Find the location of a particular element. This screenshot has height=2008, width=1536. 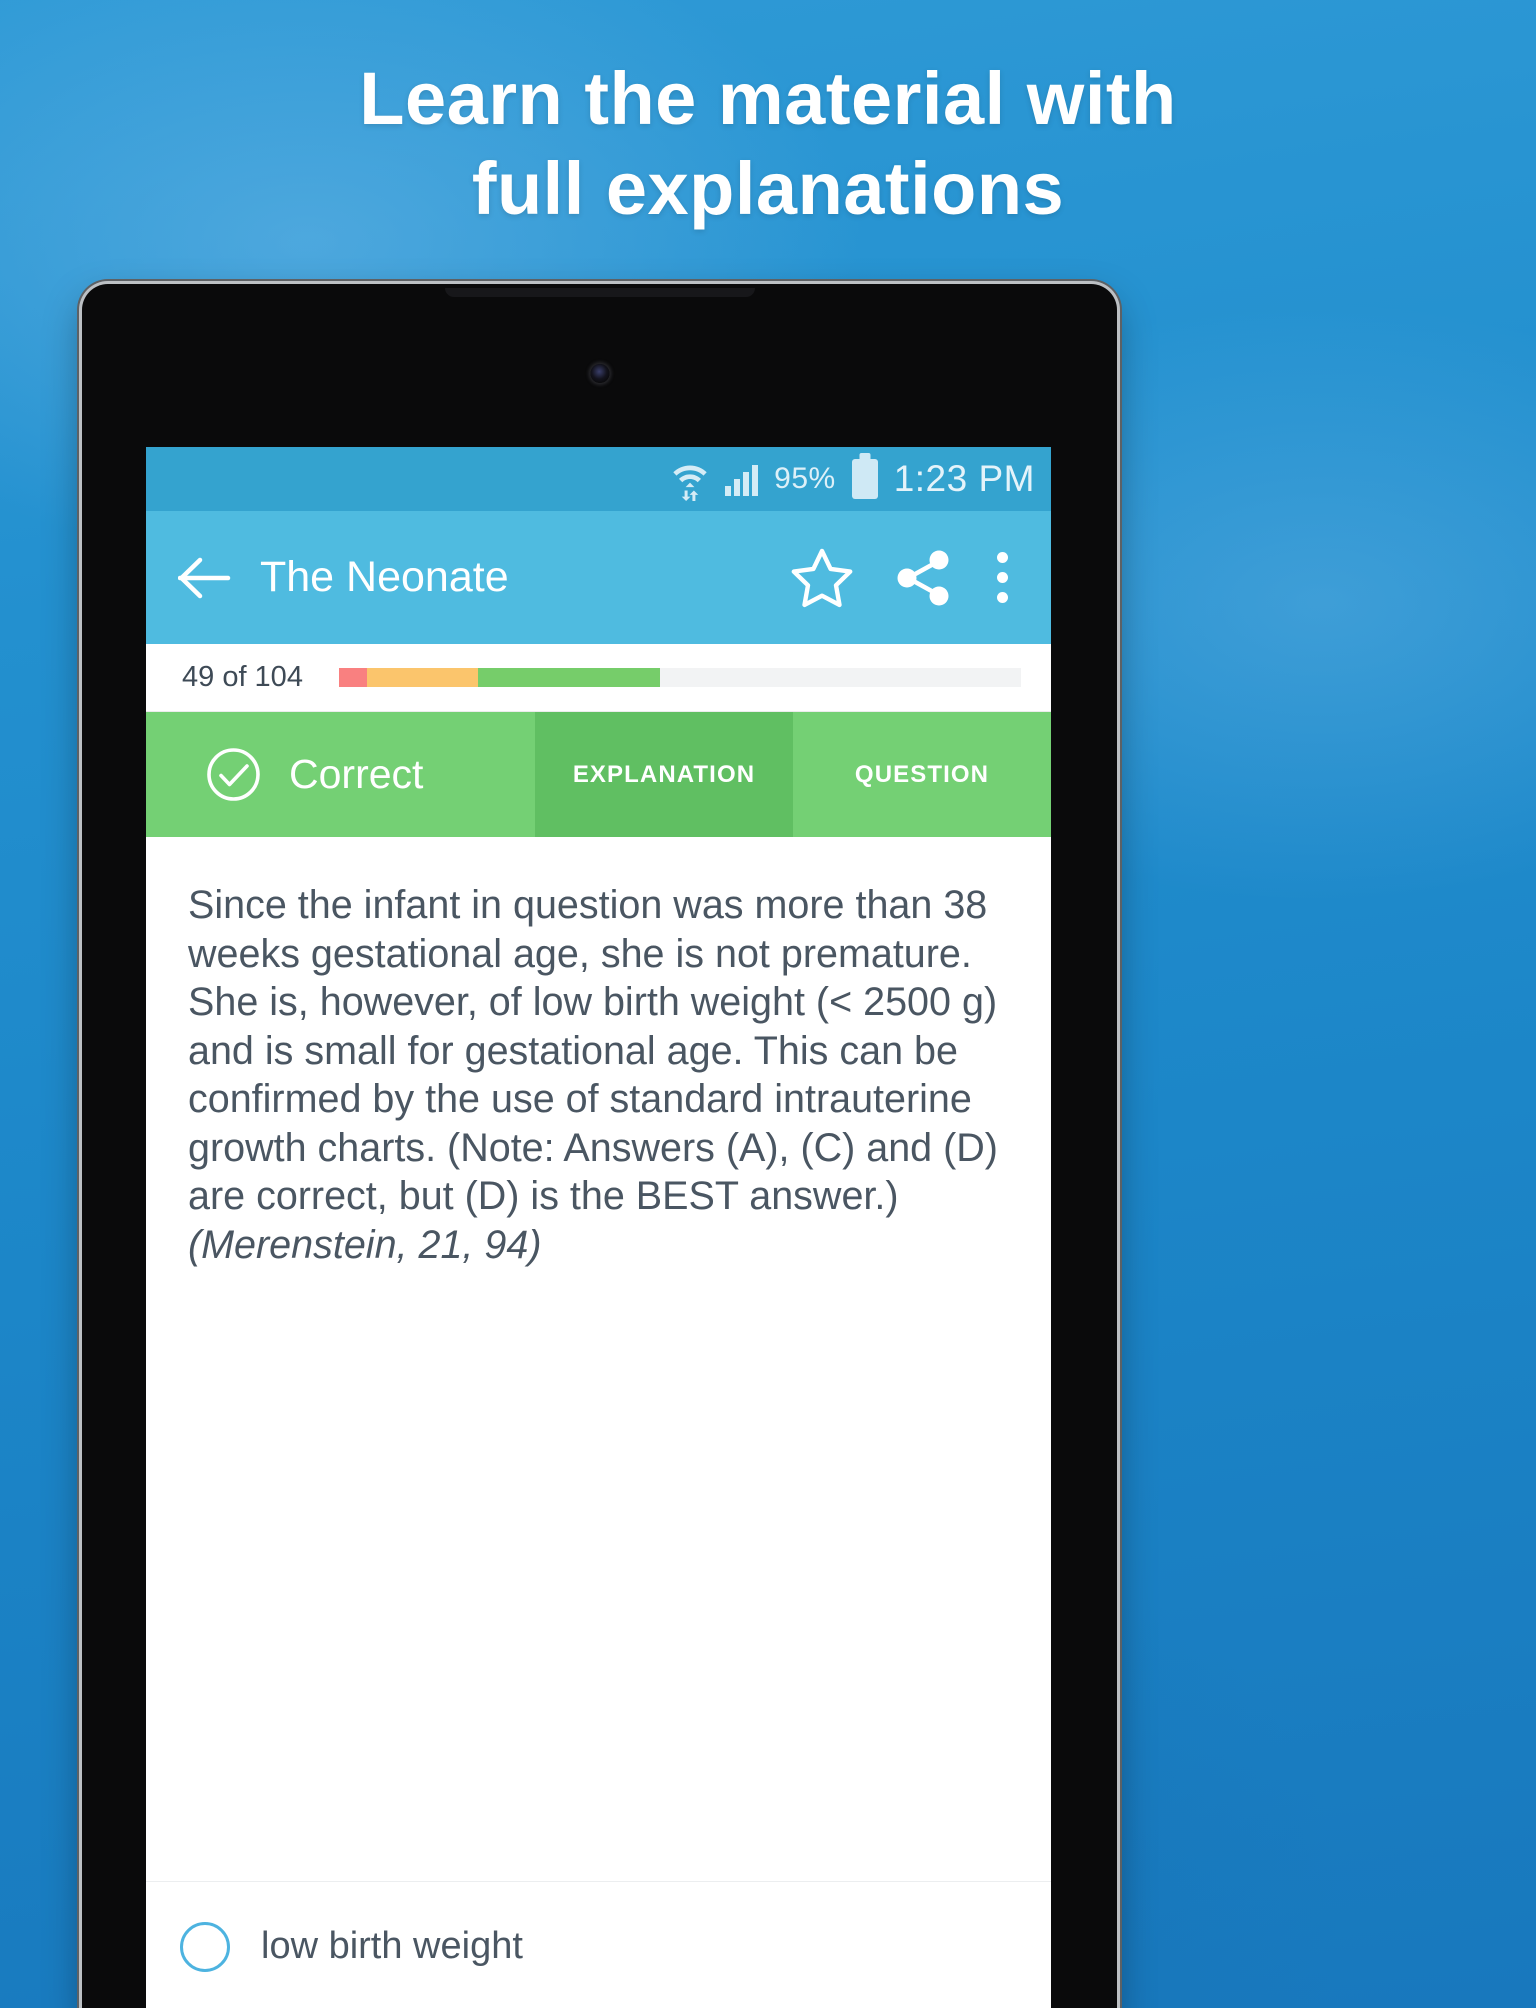

tab-question: QUESTION is located at coordinates (922, 774).